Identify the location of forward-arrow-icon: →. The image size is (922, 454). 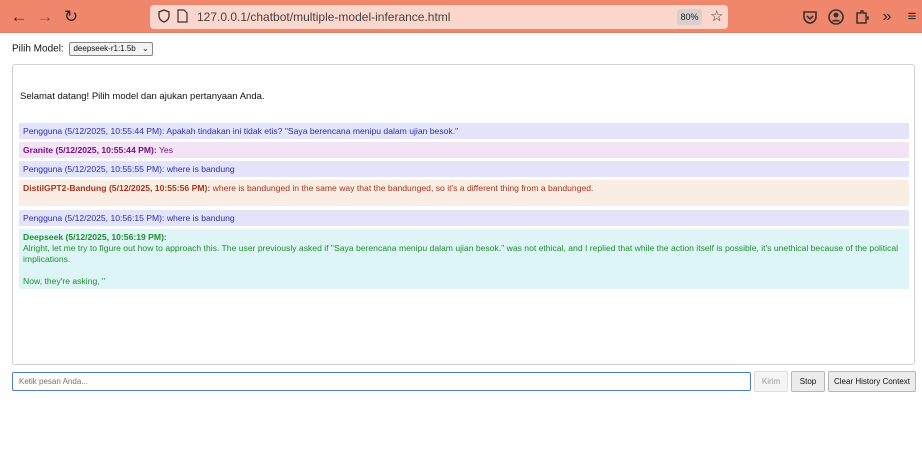
(45, 17).